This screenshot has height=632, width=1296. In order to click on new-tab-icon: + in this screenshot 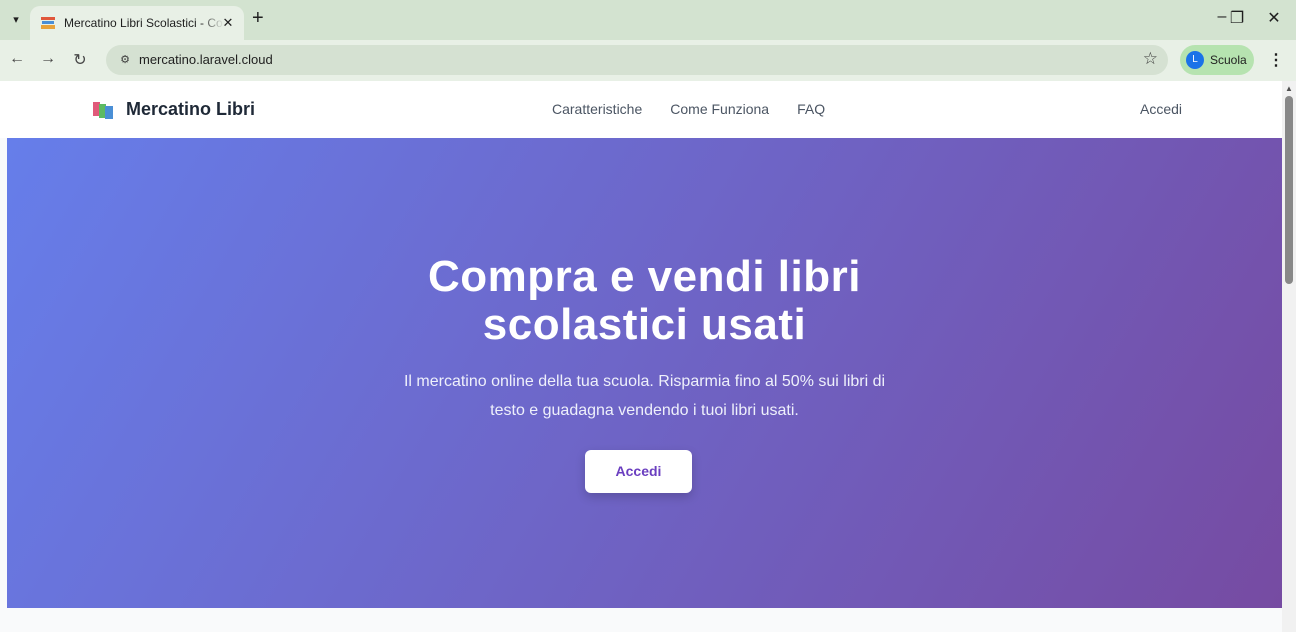, I will do `click(258, 18)`.